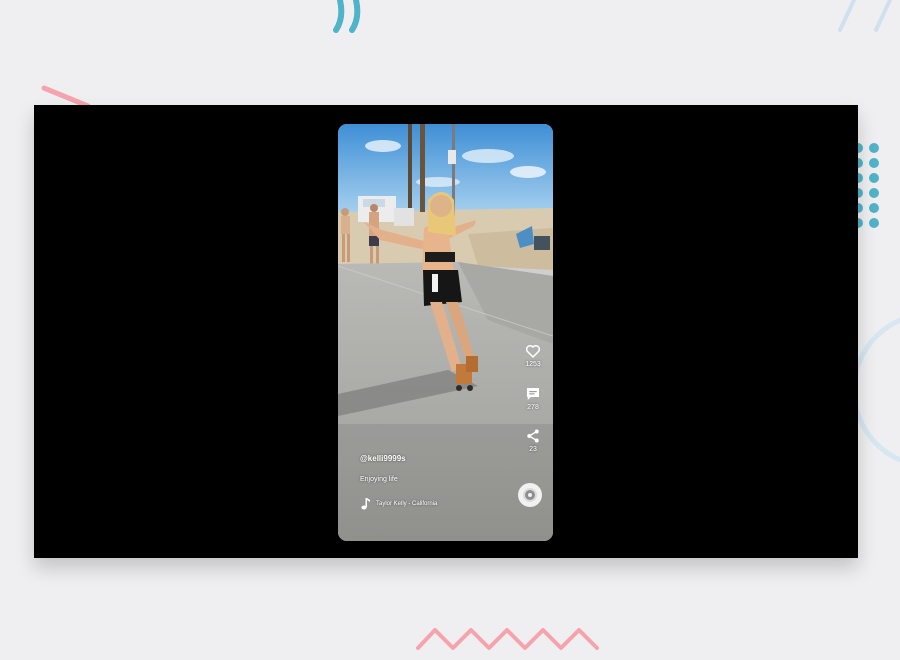  I want to click on share-action: 23, so click(533, 440).